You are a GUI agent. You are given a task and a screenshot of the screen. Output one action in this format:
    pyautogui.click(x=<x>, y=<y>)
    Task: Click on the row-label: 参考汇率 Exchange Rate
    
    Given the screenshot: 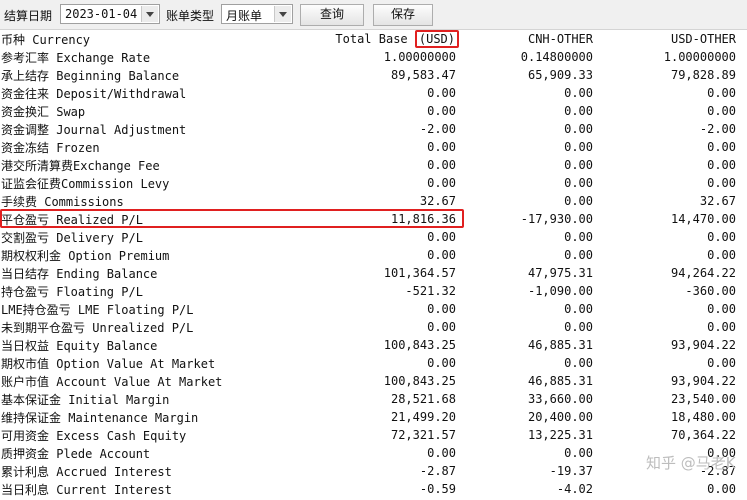 What is the action you would take?
    pyautogui.click(x=76, y=57)
    